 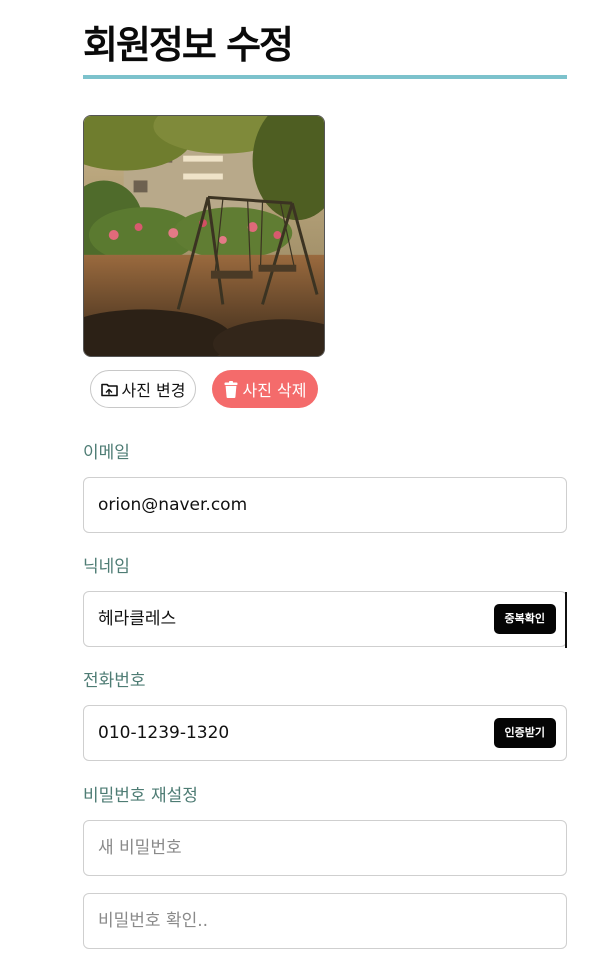 What do you see at coordinates (153, 390) in the screenshot?
I see `change-photo-label: 사진 변경` at bounding box center [153, 390].